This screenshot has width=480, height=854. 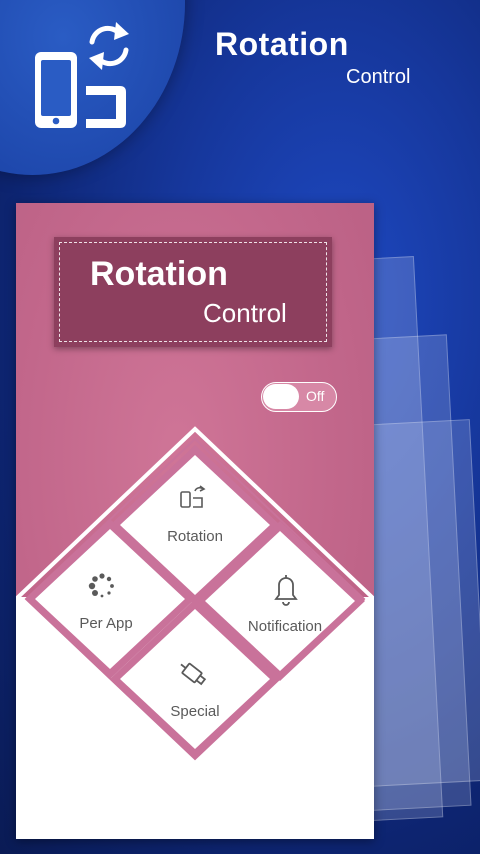 I want to click on tile-per-app-label: Per App, so click(x=106, y=623).